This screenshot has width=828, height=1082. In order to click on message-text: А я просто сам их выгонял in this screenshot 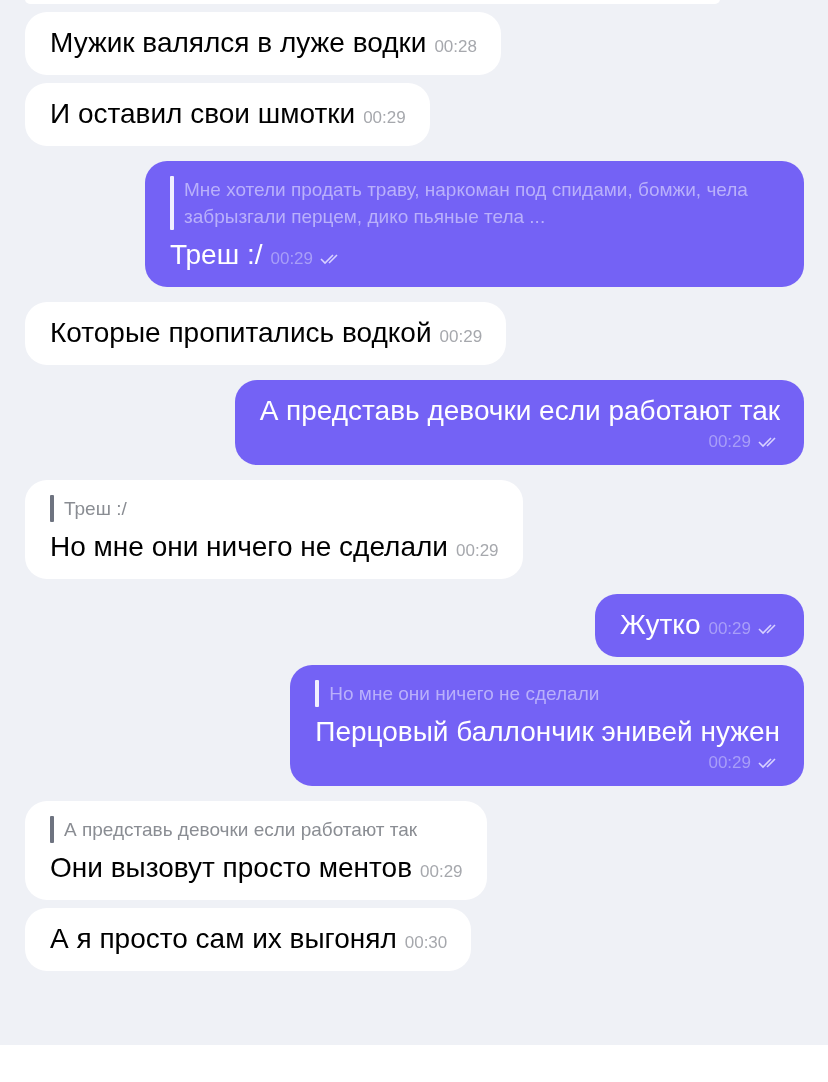, I will do `click(223, 939)`.